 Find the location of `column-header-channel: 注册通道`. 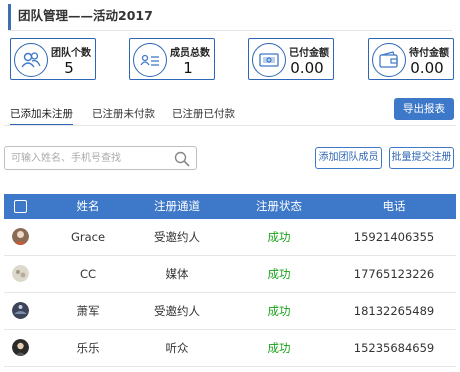

column-header-channel: 注册通道 is located at coordinates (177, 206).